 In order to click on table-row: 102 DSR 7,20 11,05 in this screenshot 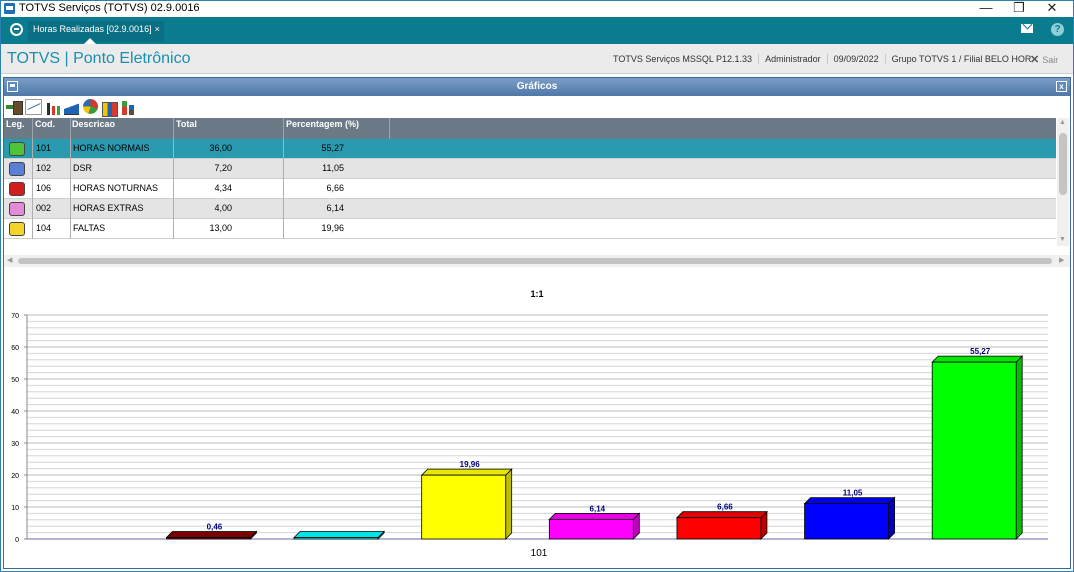, I will do `click(530, 169)`.